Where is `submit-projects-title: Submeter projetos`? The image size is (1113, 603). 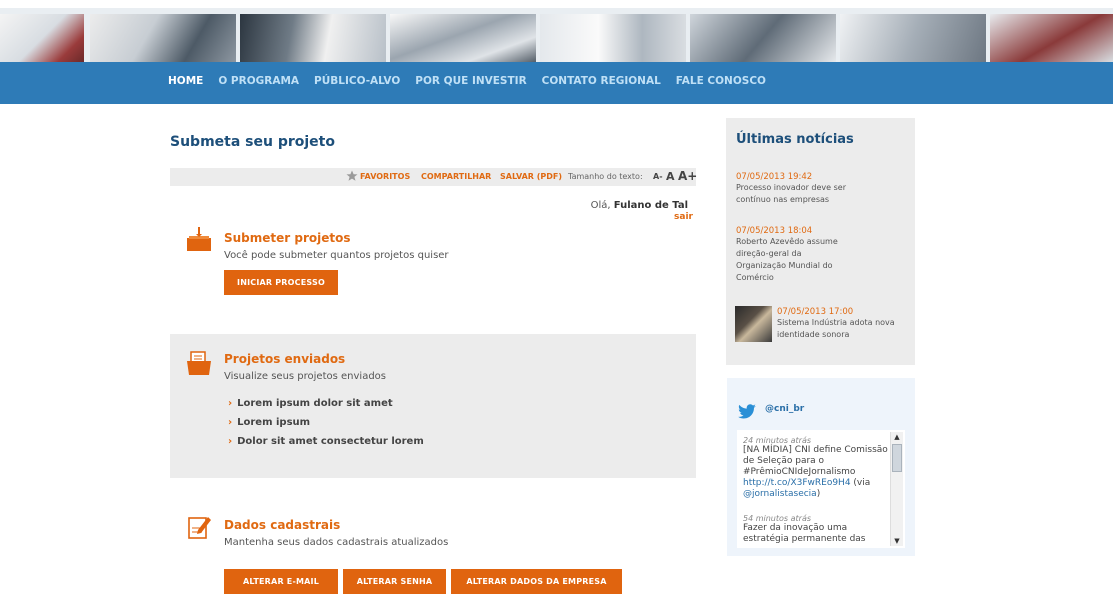 submit-projects-title: Submeter projetos is located at coordinates (287, 238).